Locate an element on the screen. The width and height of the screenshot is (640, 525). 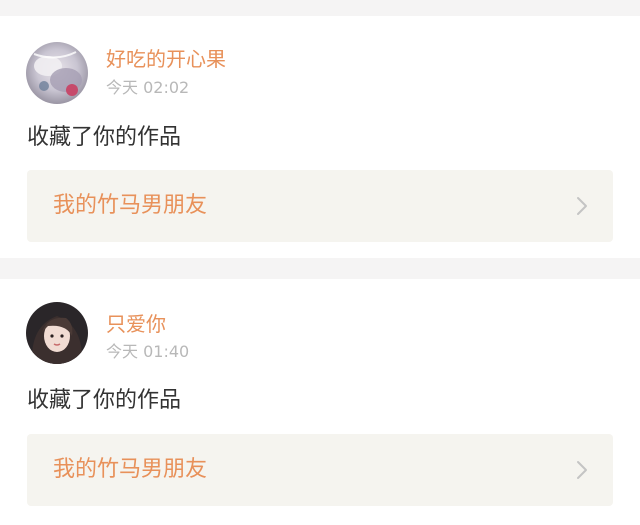
timestamp: 今天 02:02 is located at coordinates (148, 87).